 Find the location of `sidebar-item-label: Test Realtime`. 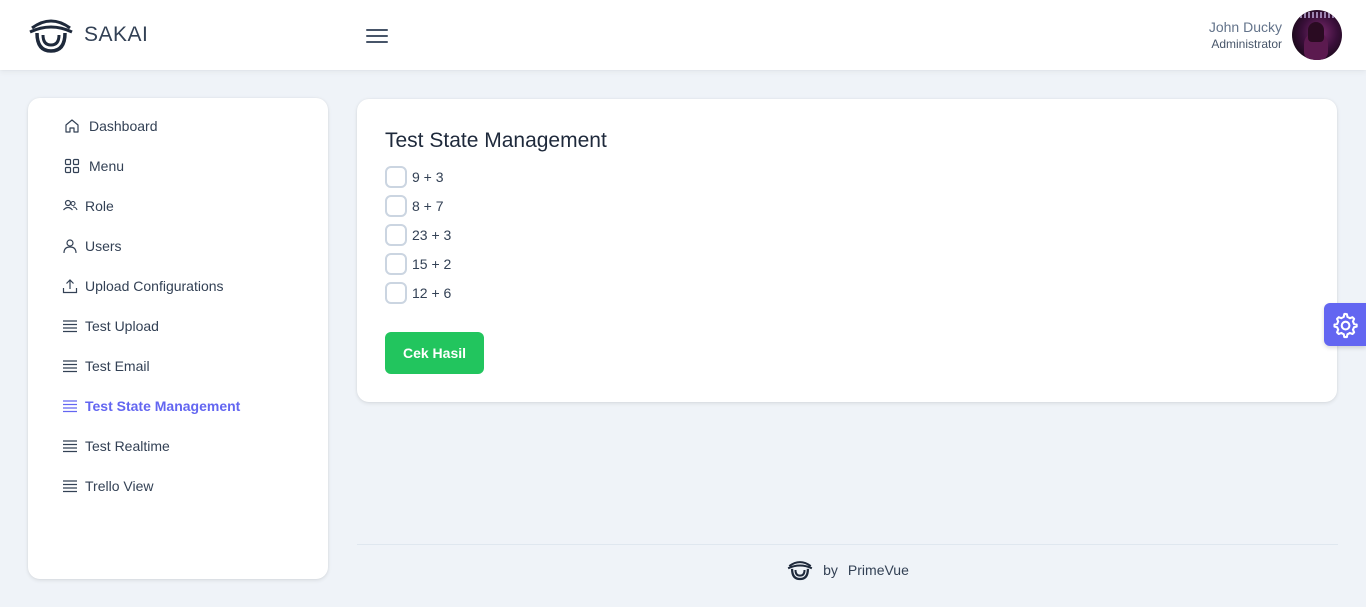

sidebar-item-label: Test Realtime is located at coordinates (127, 446).